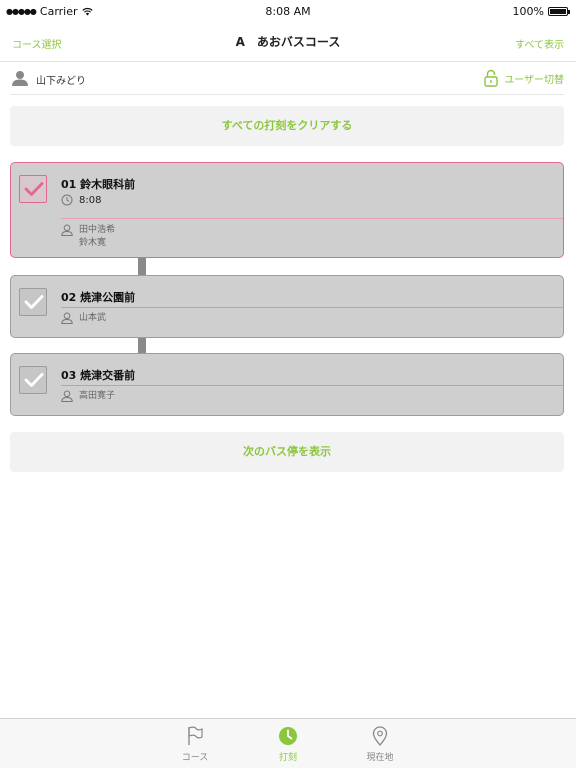 This screenshot has height=768, width=576. What do you see at coordinates (93, 243) in the screenshot?
I see `passenger-name: 鈴木寛` at bounding box center [93, 243].